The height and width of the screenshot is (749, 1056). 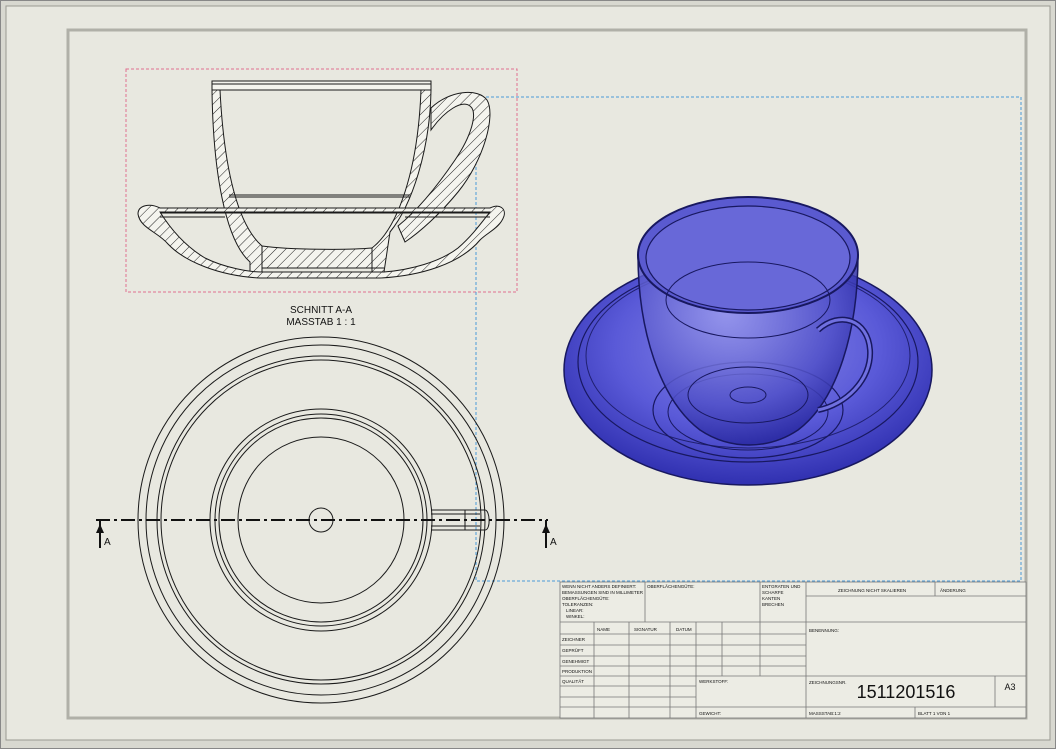 I want to click on tb-note-1: WENN NICHT ANDERS DEFINIERT:, so click(x=599, y=586).